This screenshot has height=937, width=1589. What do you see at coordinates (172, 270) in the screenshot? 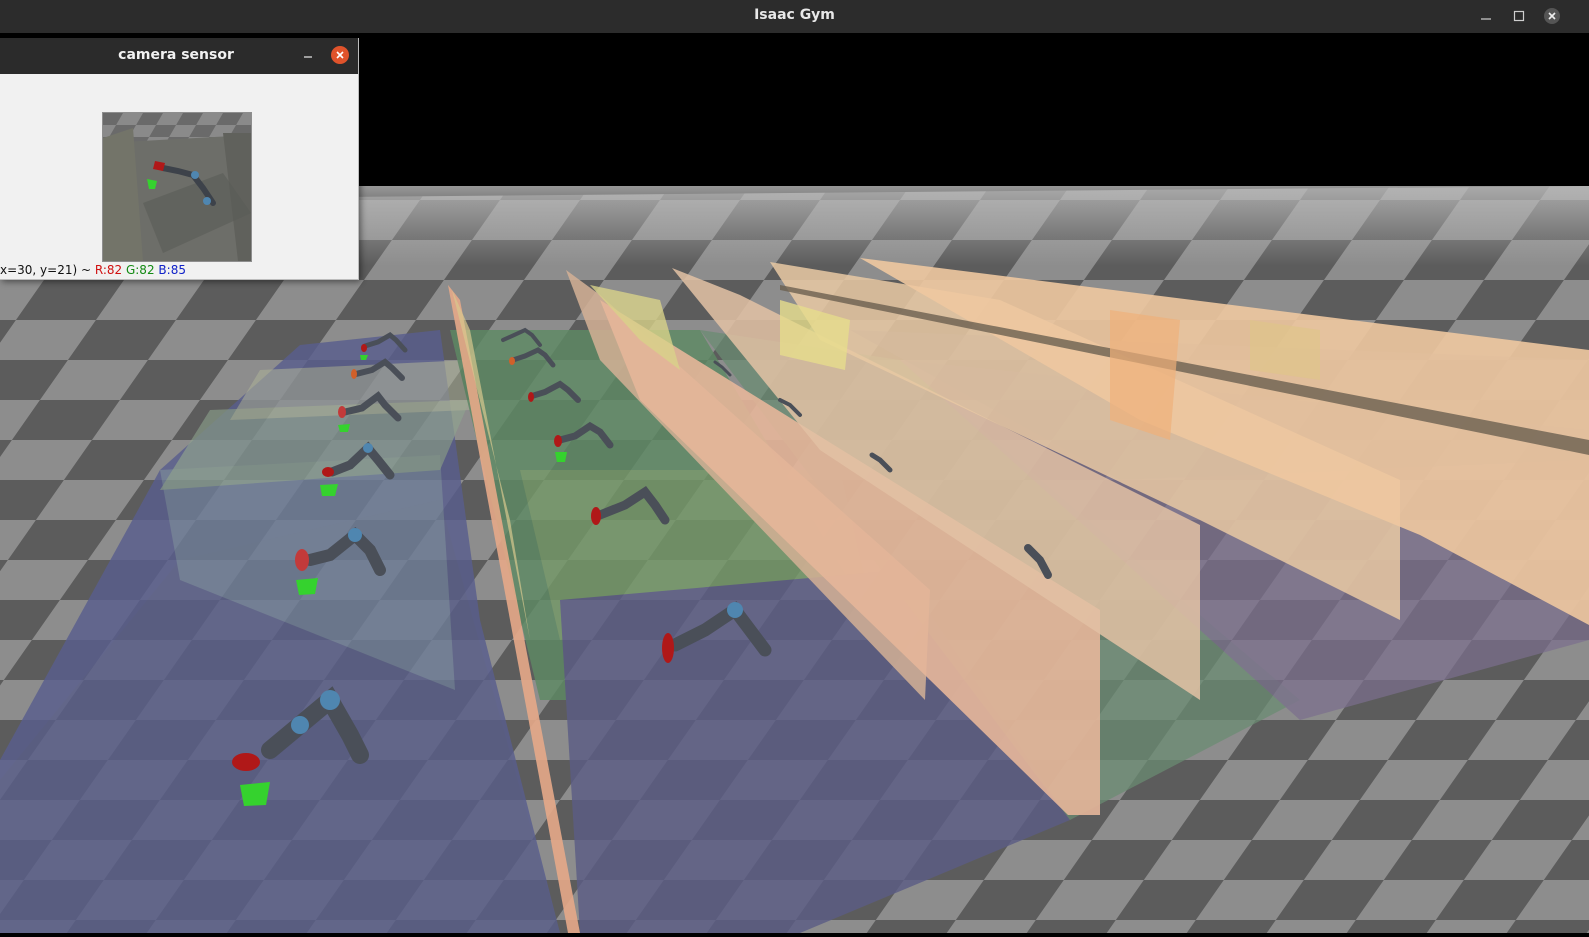
I see `pixel-blue-value: B:85` at bounding box center [172, 270].